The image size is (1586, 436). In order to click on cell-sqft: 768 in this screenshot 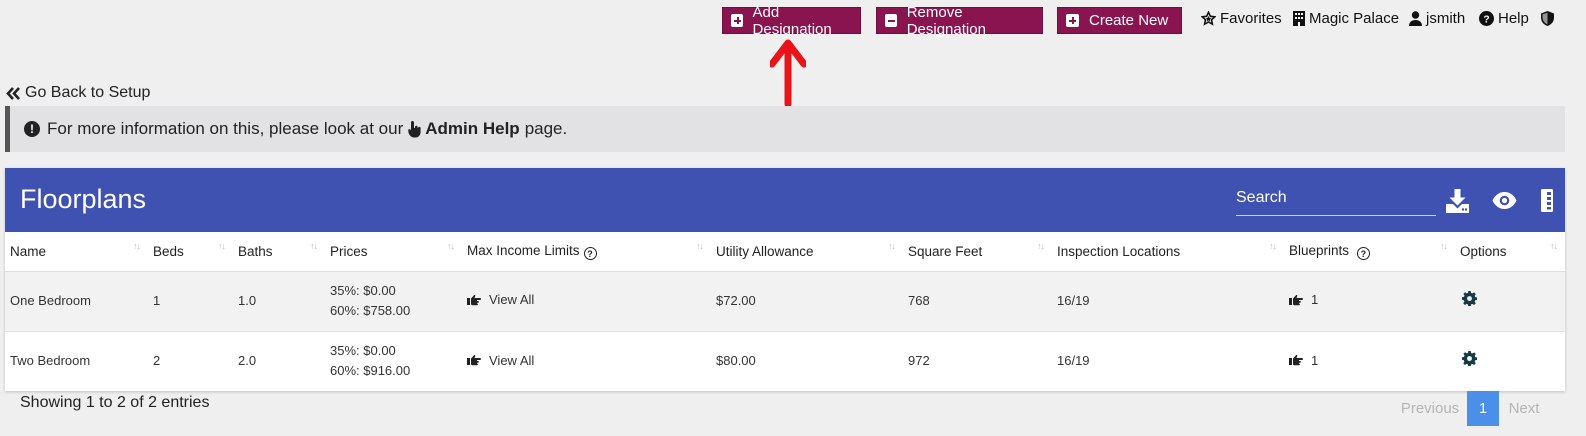, I will do `click(977, 301)`.